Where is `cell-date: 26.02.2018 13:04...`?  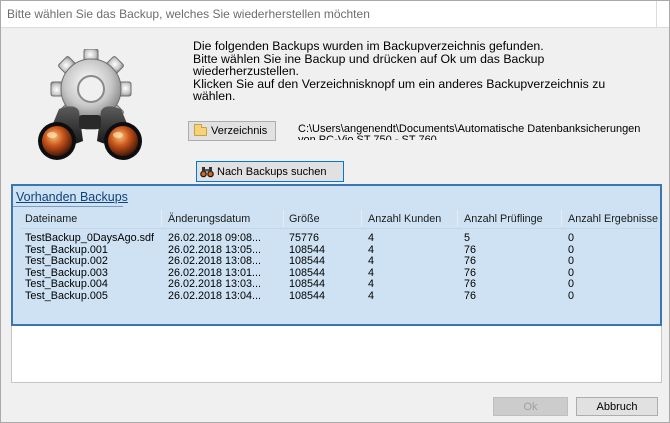 cell-date: 26.02.2018 13:04... is located at coordinates (215, 295).